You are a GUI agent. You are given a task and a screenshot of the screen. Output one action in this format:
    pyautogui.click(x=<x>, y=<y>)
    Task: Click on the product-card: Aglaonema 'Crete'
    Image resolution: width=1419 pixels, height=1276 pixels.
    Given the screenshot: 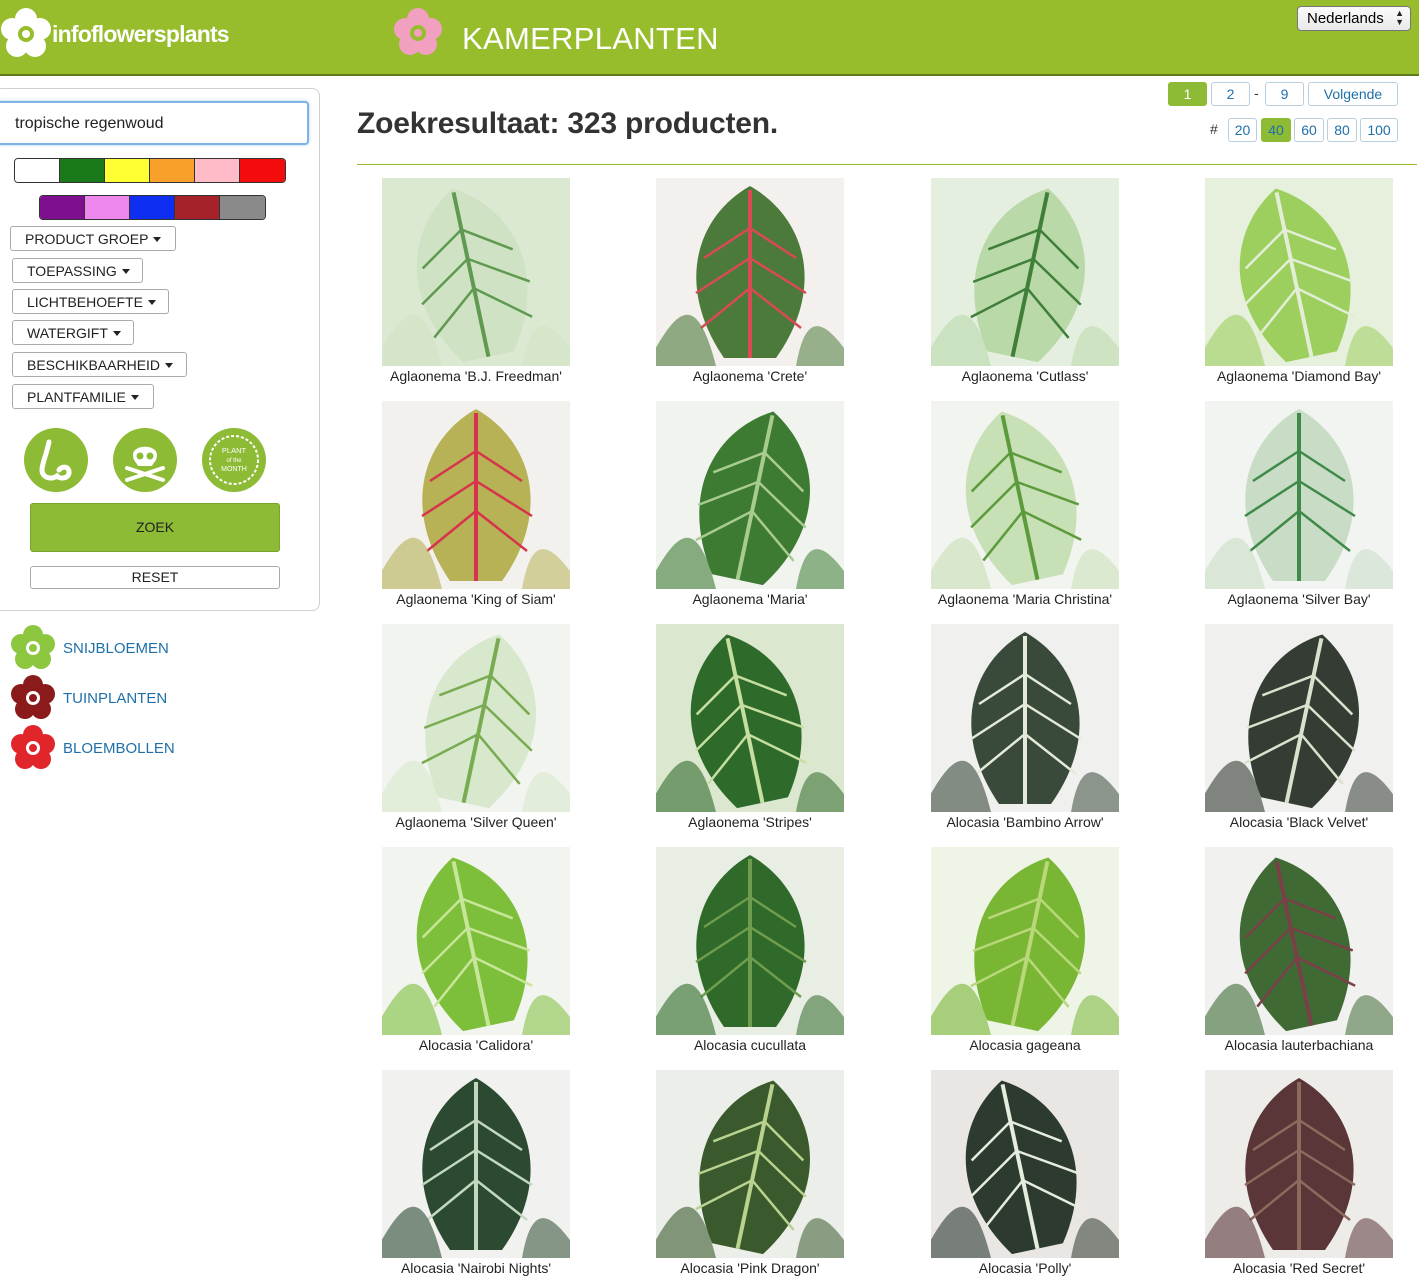 What is the action you would take?
    pyautogui.click(x=750, y=281)
    